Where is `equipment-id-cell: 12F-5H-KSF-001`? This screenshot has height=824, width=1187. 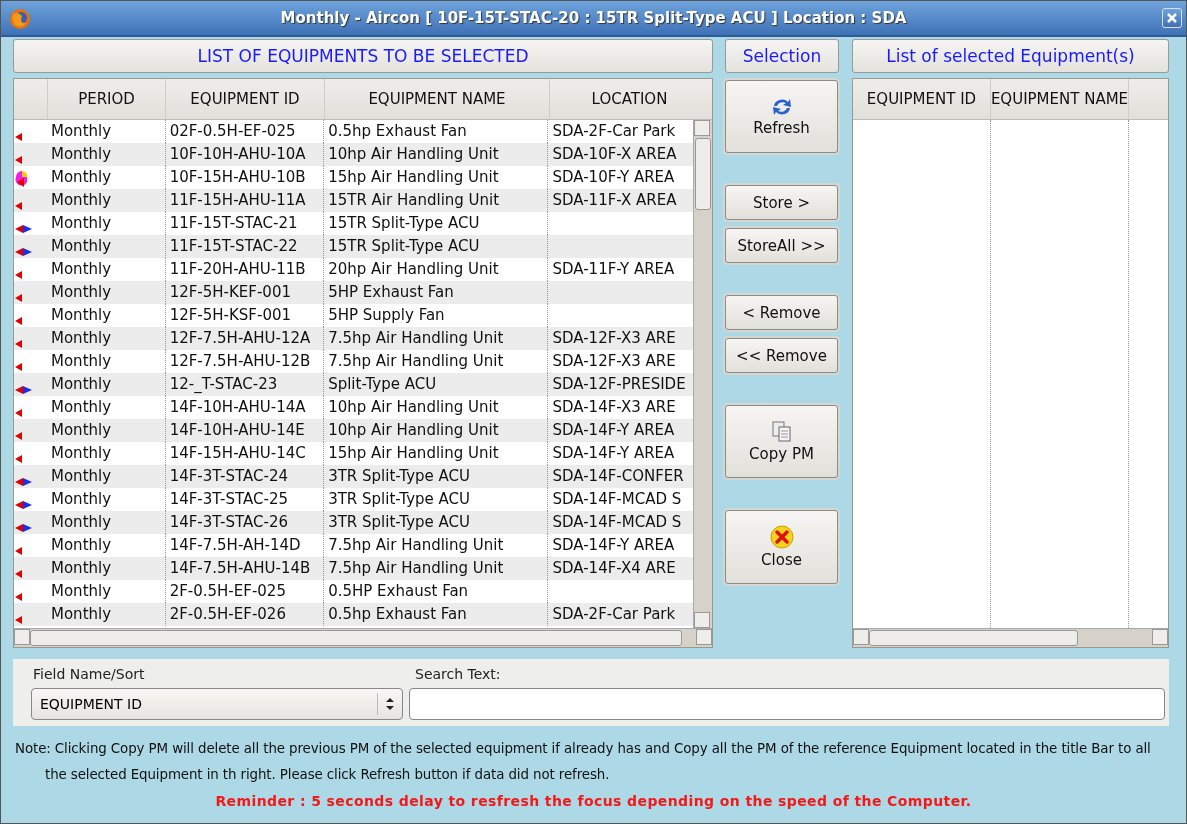
equipment-id-cell: 12F-5H-KSF-001 is located at coordinates (230, 315).